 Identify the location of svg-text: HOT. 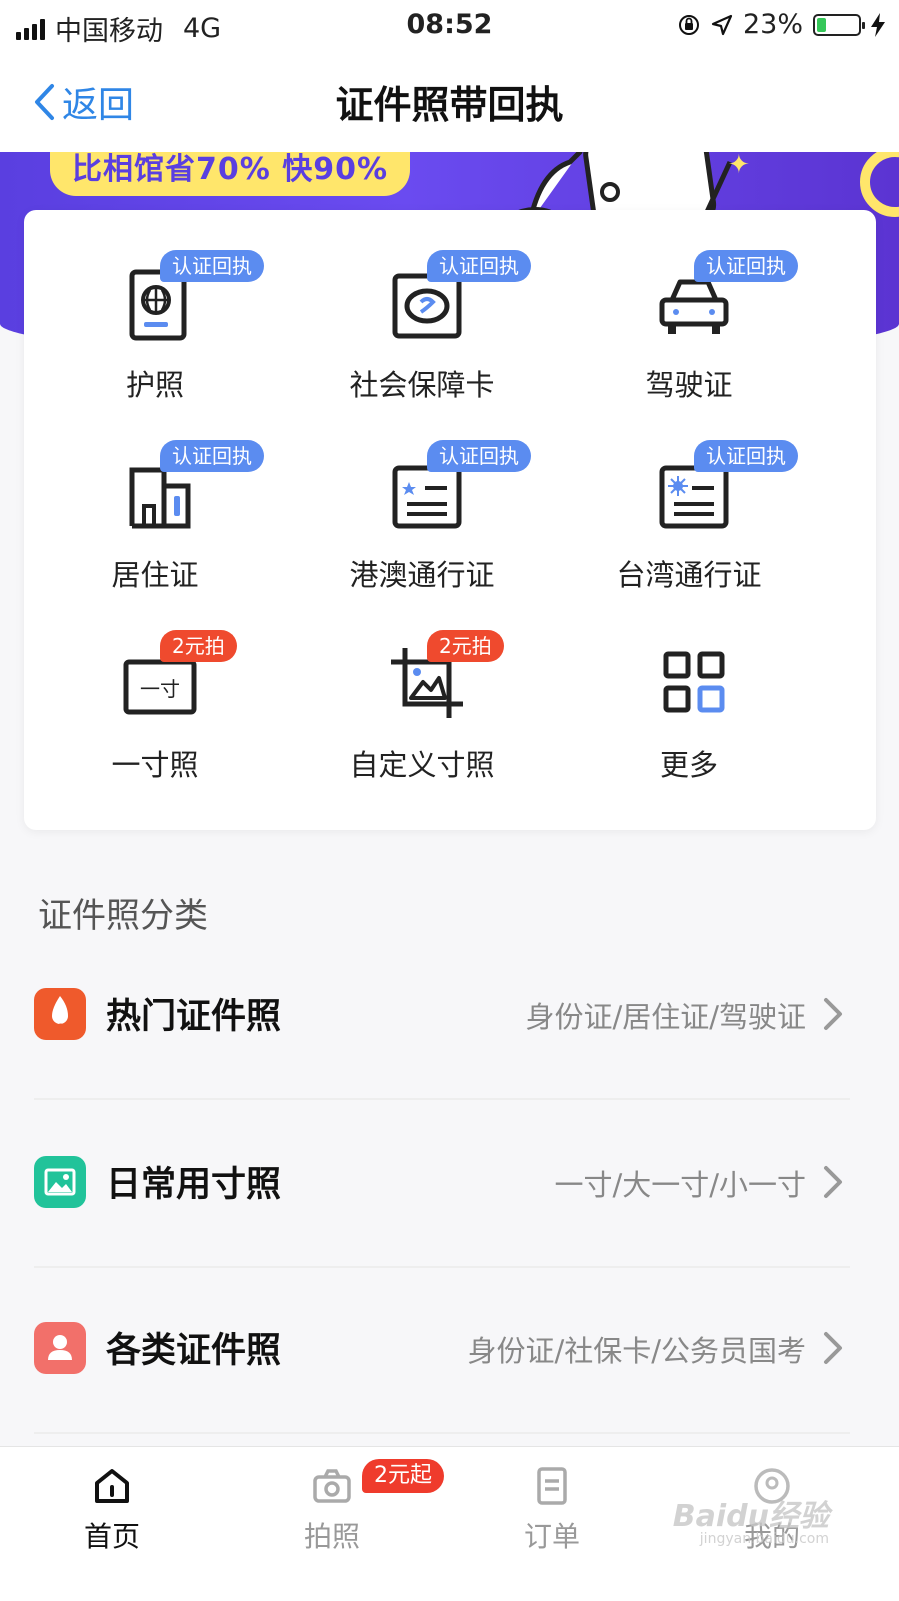
(60, 1028).